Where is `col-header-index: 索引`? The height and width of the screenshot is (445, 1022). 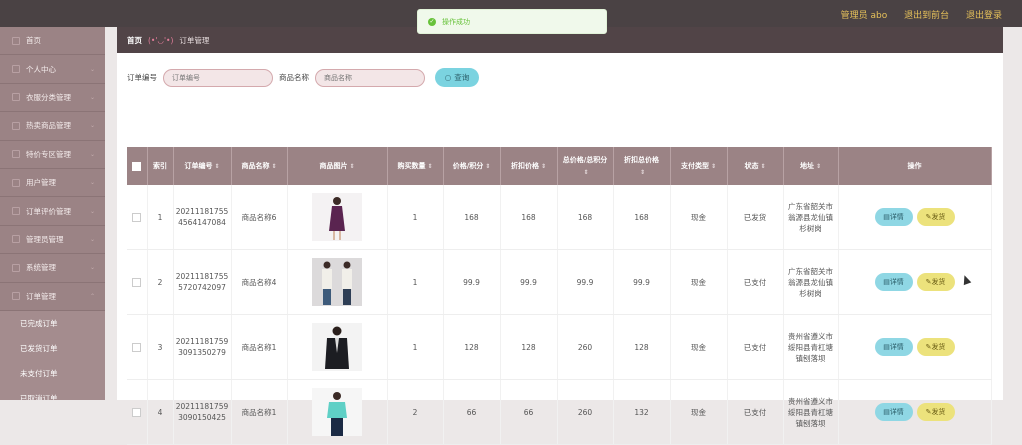
col-header-index: 索引 is located at coordinates (160, 166).